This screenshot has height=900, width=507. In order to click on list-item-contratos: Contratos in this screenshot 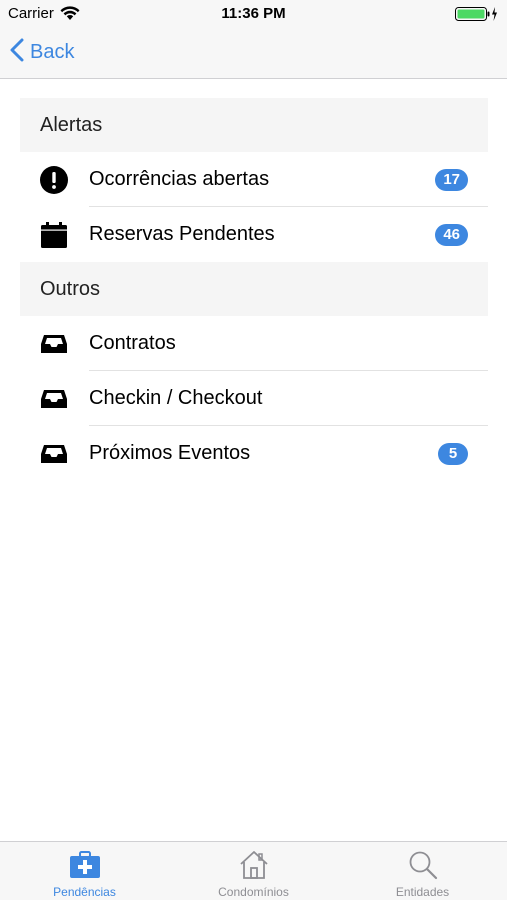, I will do `click(254, 343)`.